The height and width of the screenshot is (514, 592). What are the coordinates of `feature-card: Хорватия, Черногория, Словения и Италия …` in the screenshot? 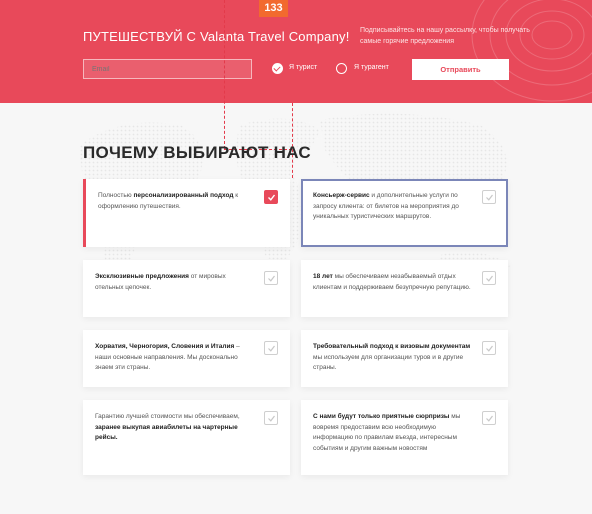 It's located at (186, 358).